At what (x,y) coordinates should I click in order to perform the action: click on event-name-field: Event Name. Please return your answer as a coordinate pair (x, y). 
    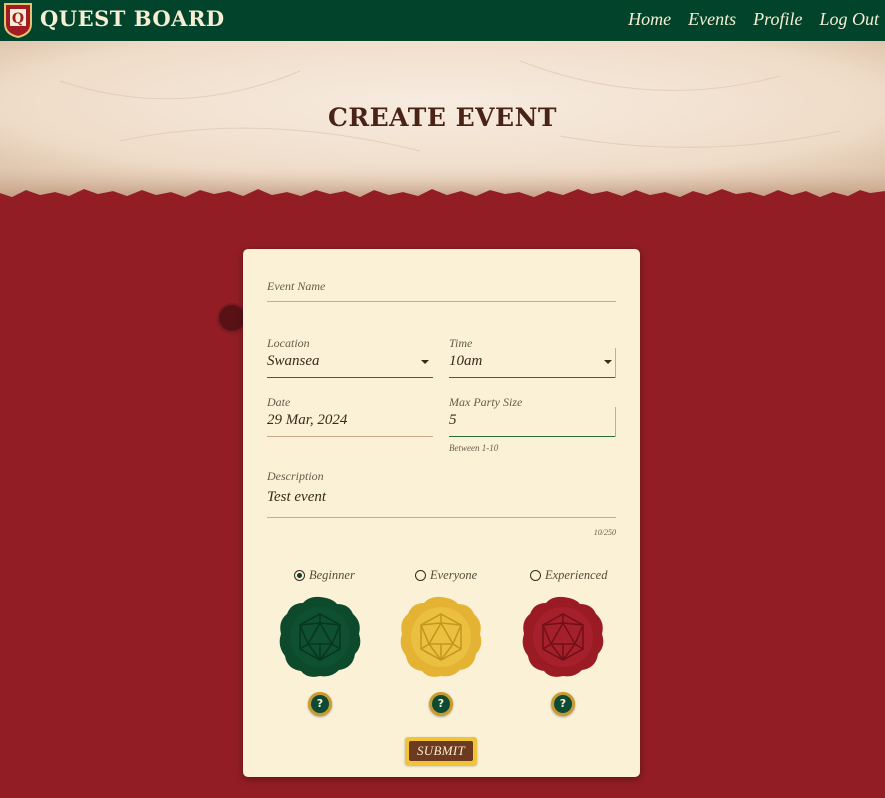
    Looking at the image, I should click on (441, 290).